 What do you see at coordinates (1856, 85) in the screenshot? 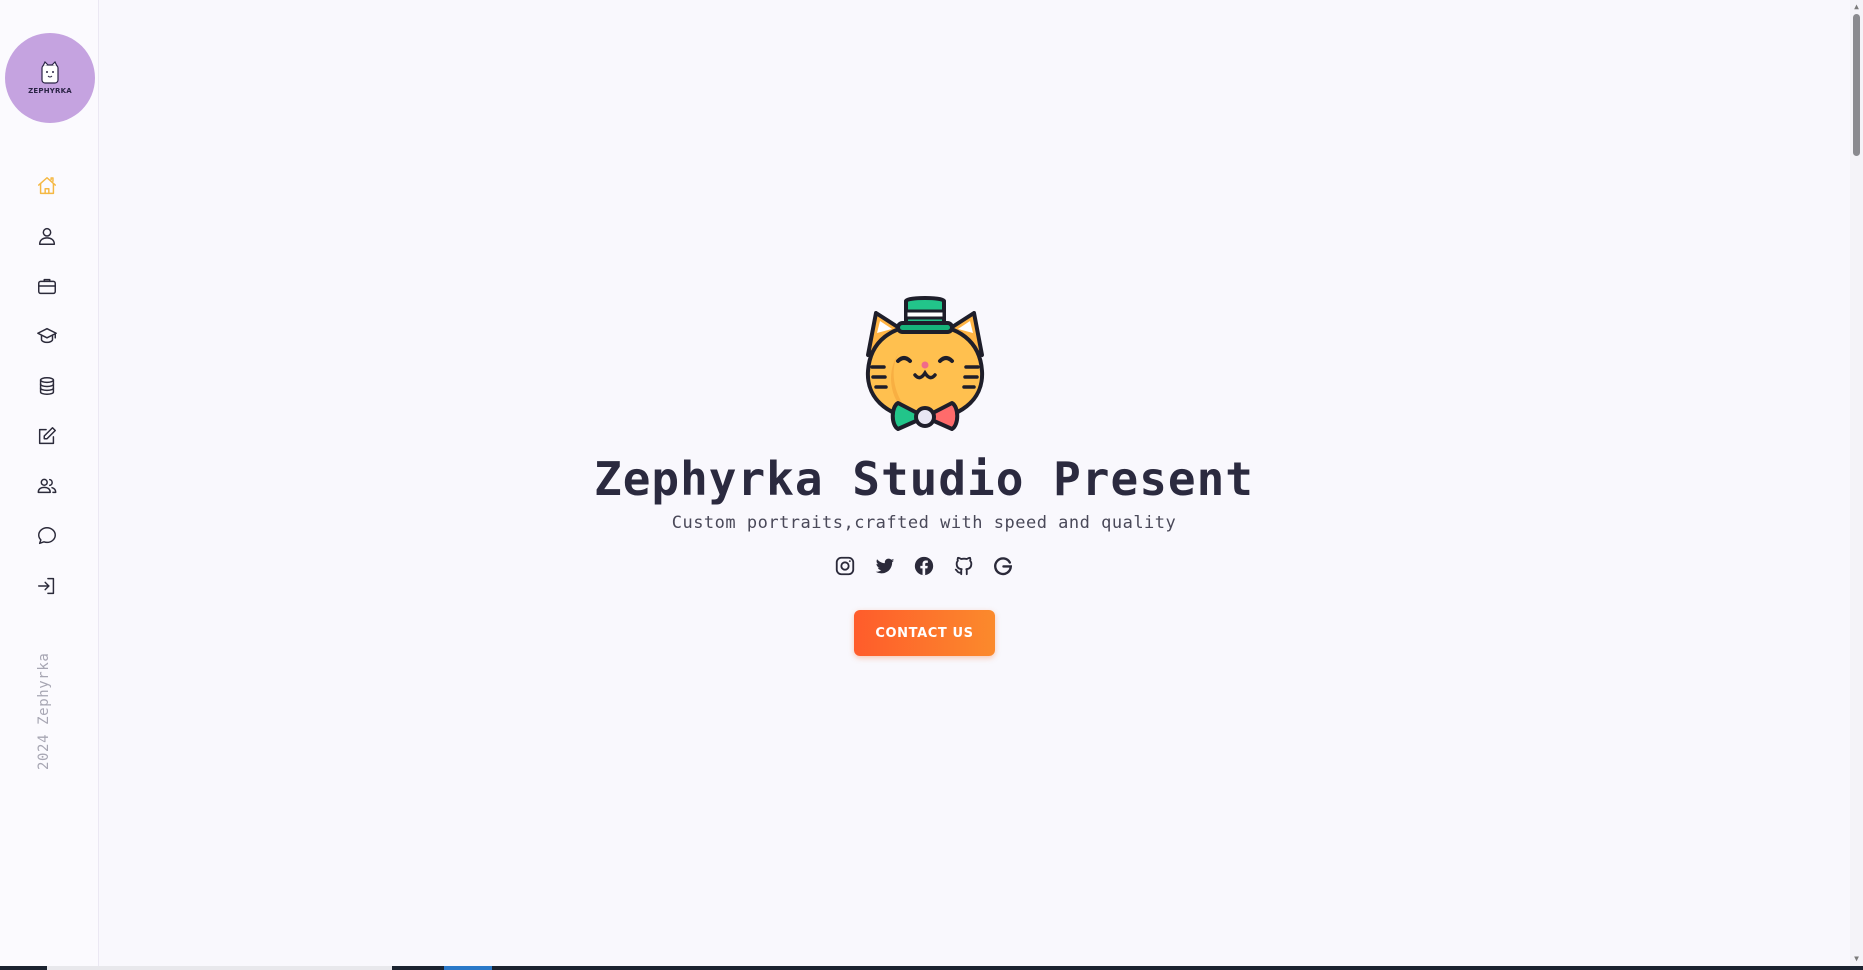
I see `scroll-thumb` at bounding box center [1856, 85].